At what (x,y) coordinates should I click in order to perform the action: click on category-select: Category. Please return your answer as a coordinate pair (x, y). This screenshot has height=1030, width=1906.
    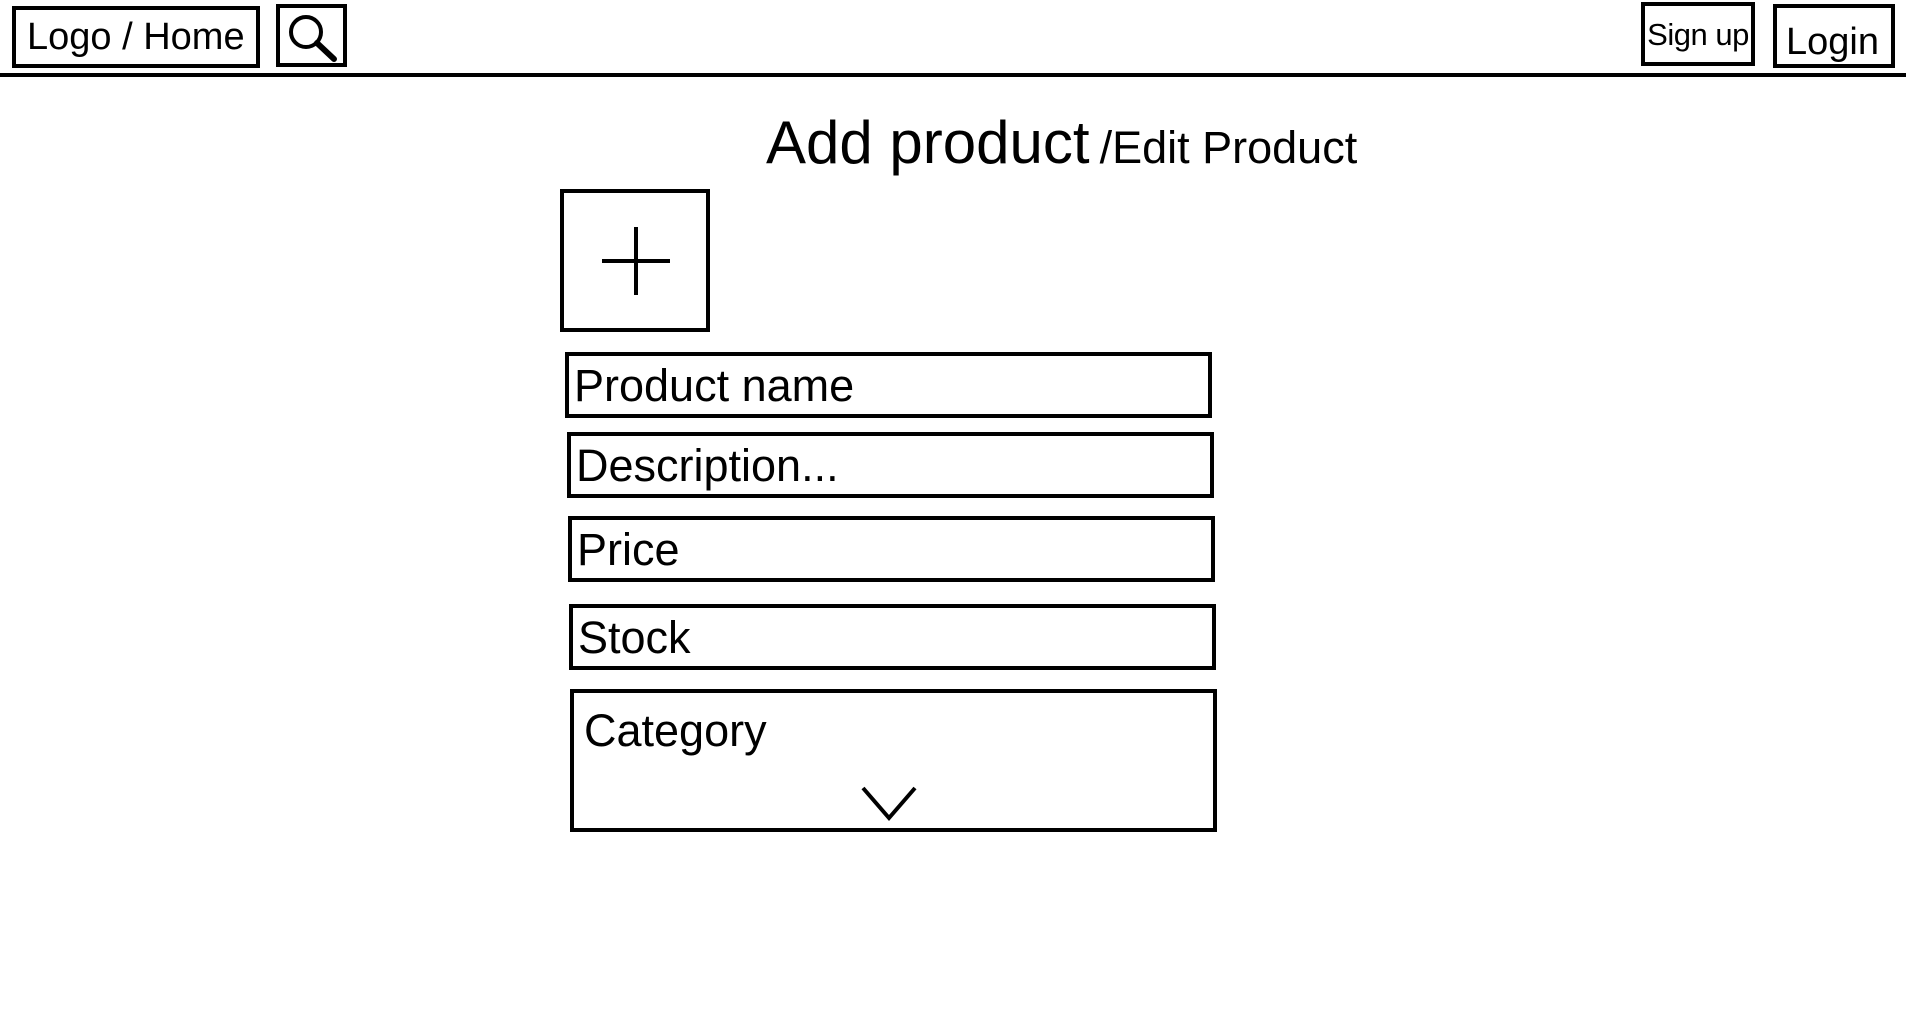
    Looking at the image, I should click on (893, 760).